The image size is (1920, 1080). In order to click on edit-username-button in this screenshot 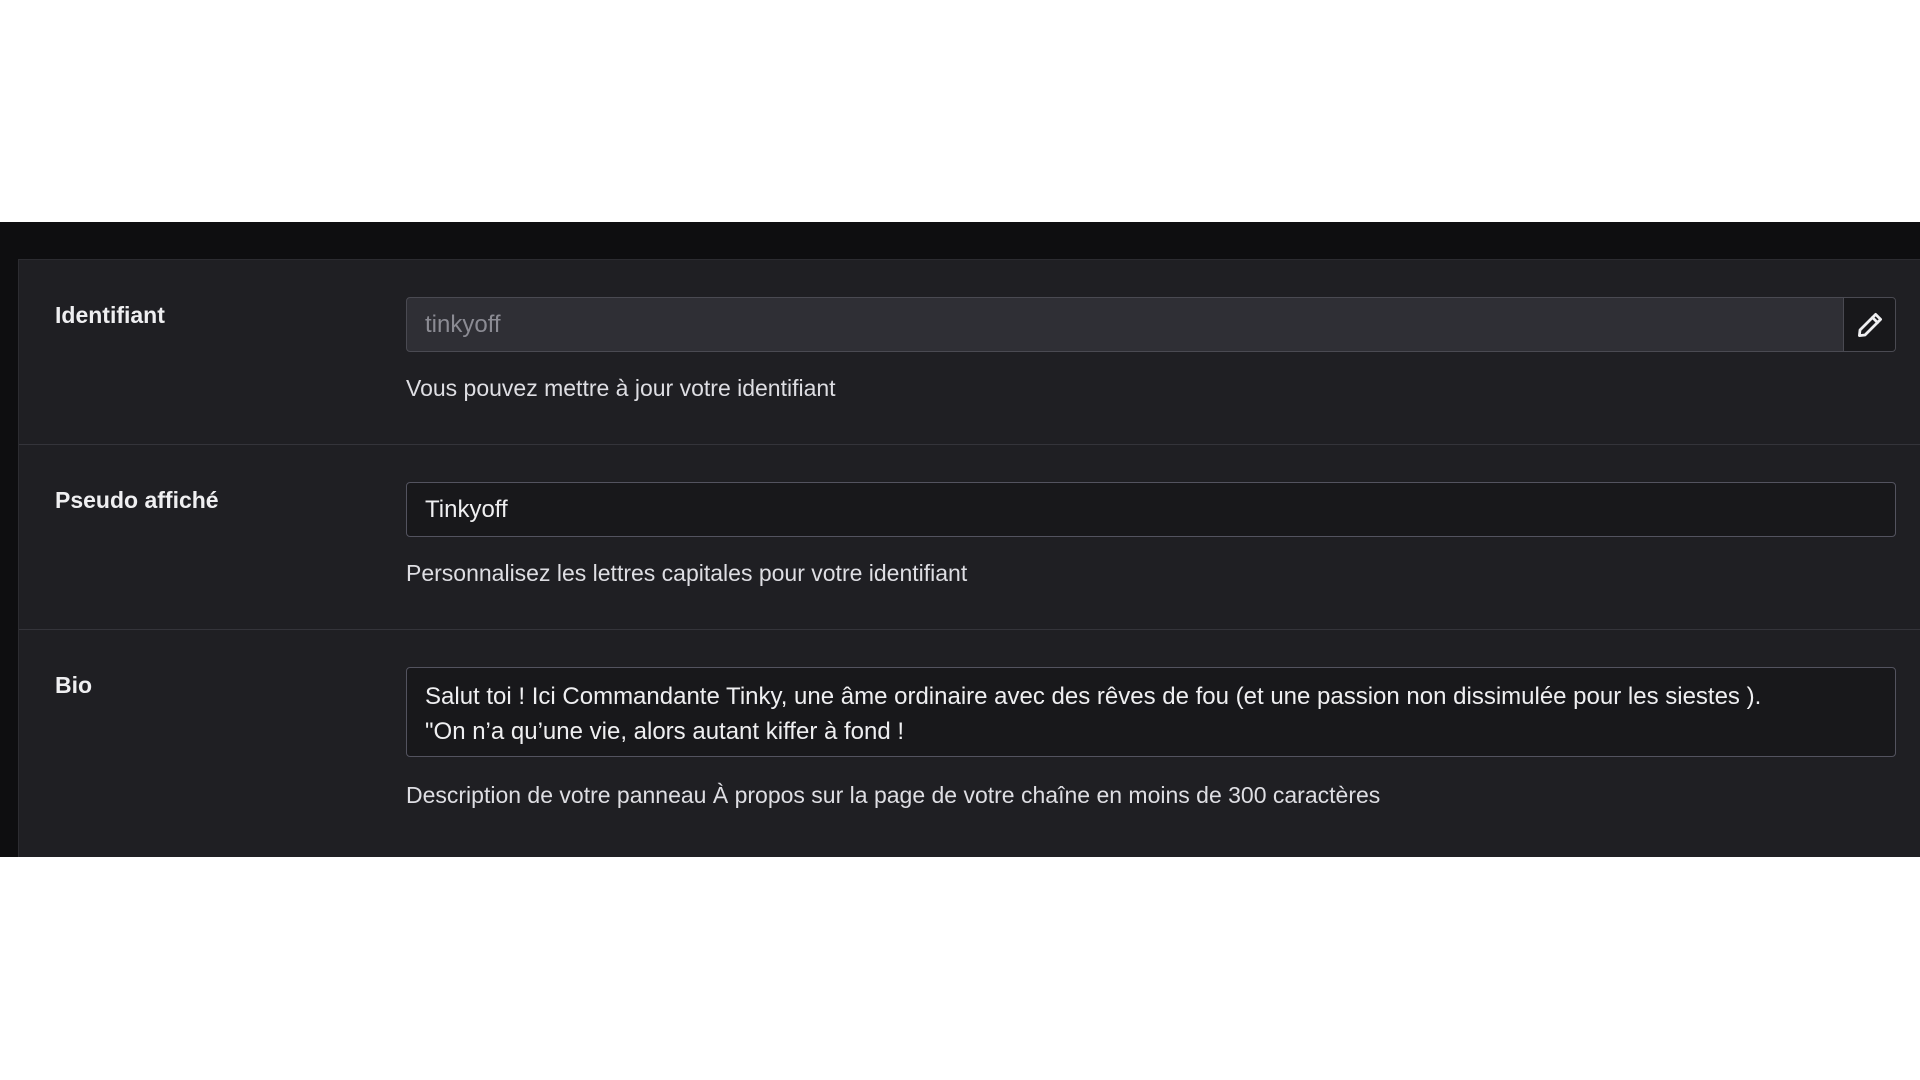, I will do `click(1869, 324)`.